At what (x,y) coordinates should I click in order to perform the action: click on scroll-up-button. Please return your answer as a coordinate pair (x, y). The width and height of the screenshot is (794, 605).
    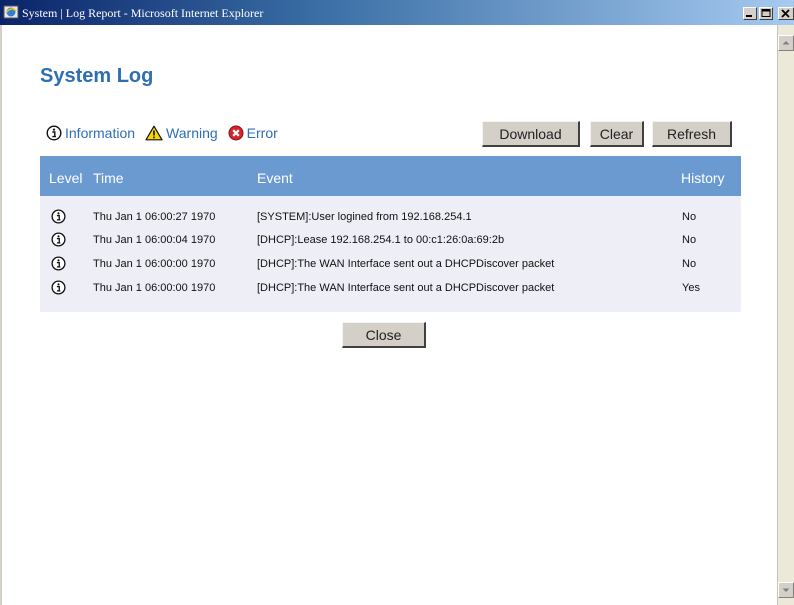
    Looking at the image, I should click on (786, 43).